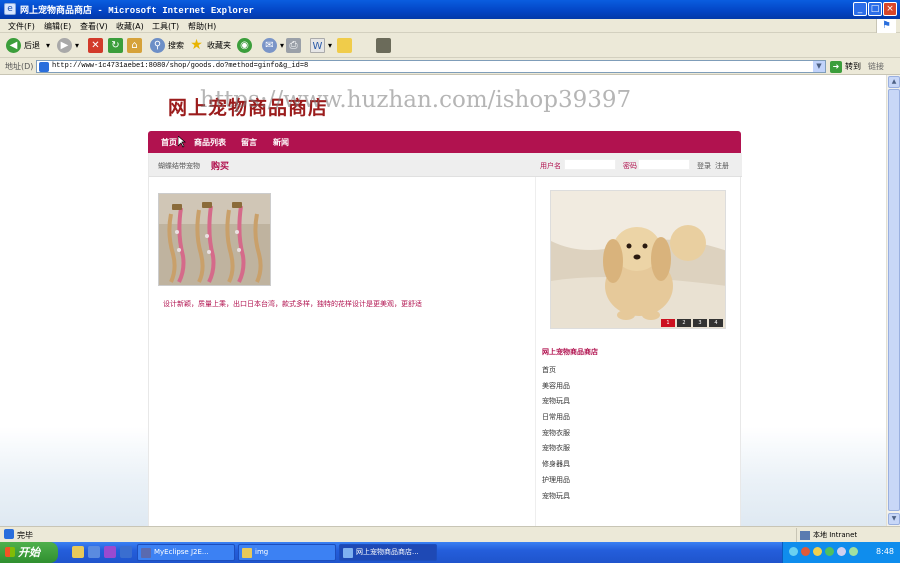 The image size is (900, 563). I want to click on folder-button, so click(344, 45).